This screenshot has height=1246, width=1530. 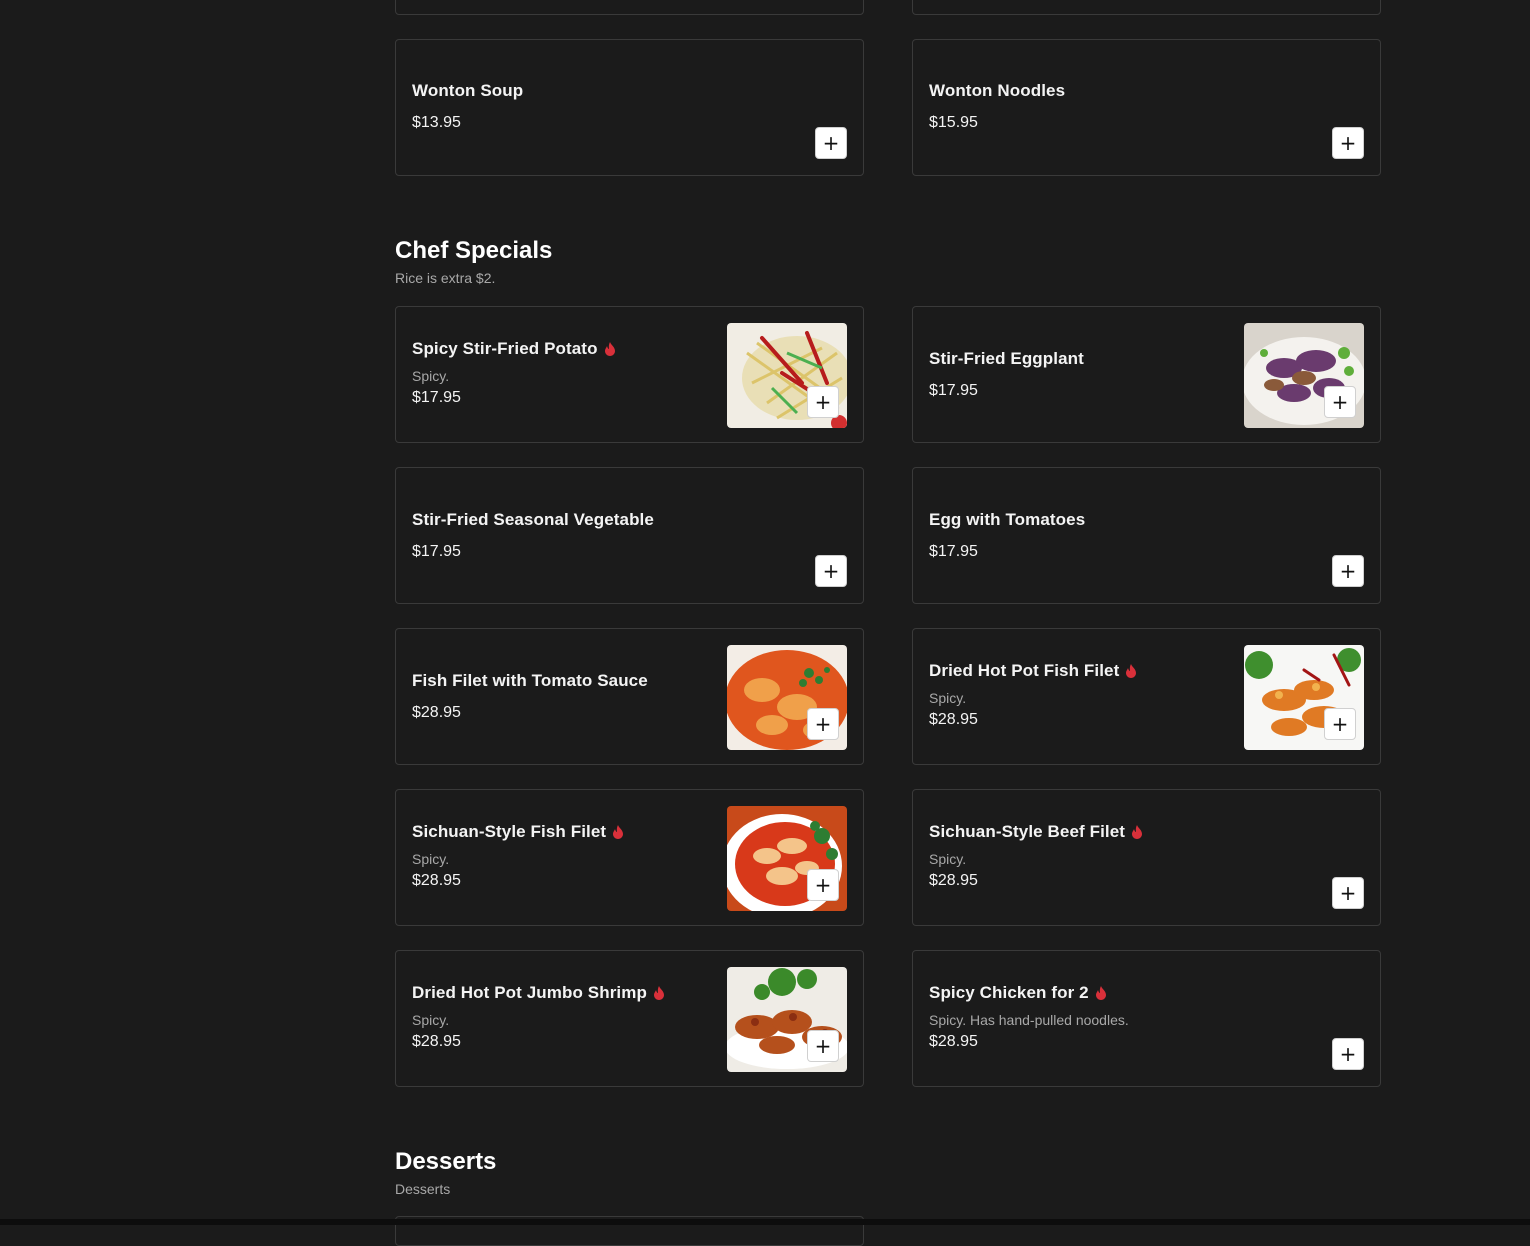 I want to click on menu-item-card: Dried Hot Pot Fish Filet Spicy. $28.95 +, so click(x=1146, y=696).